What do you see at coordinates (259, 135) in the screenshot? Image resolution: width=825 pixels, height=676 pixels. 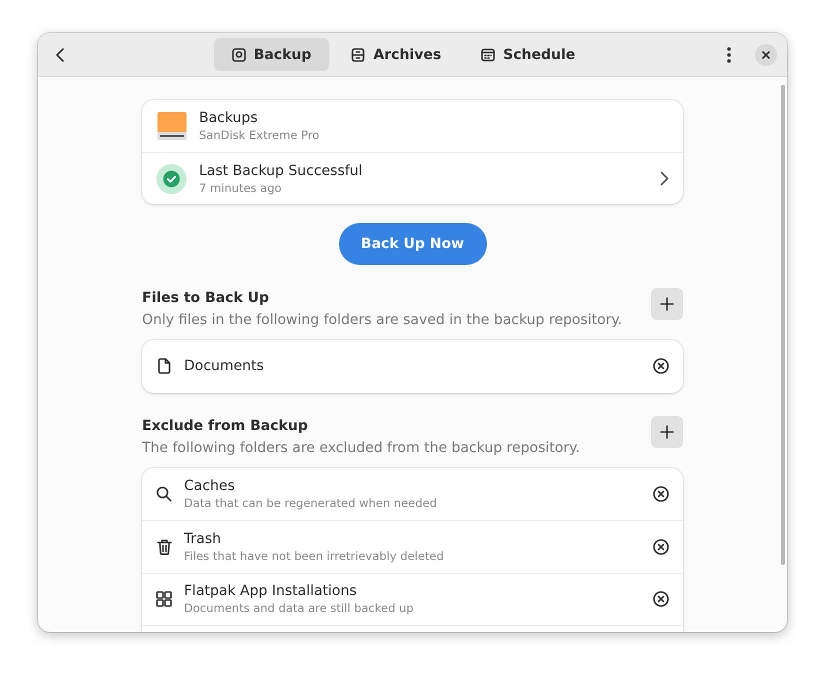 I see `row-subtitle: SanDisk Extreme Pro` at bounding box center [259, 135].